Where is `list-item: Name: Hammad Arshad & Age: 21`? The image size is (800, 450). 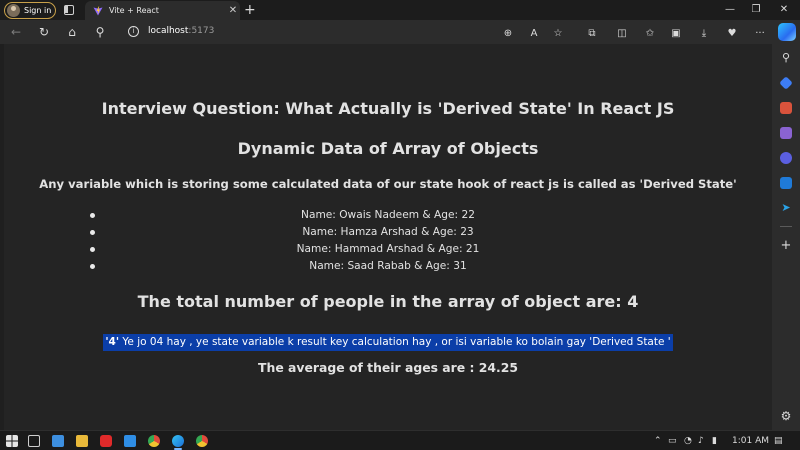 list-item: Name: Hammad Arshad & Age: 21 is located at coordinates (388, 249).